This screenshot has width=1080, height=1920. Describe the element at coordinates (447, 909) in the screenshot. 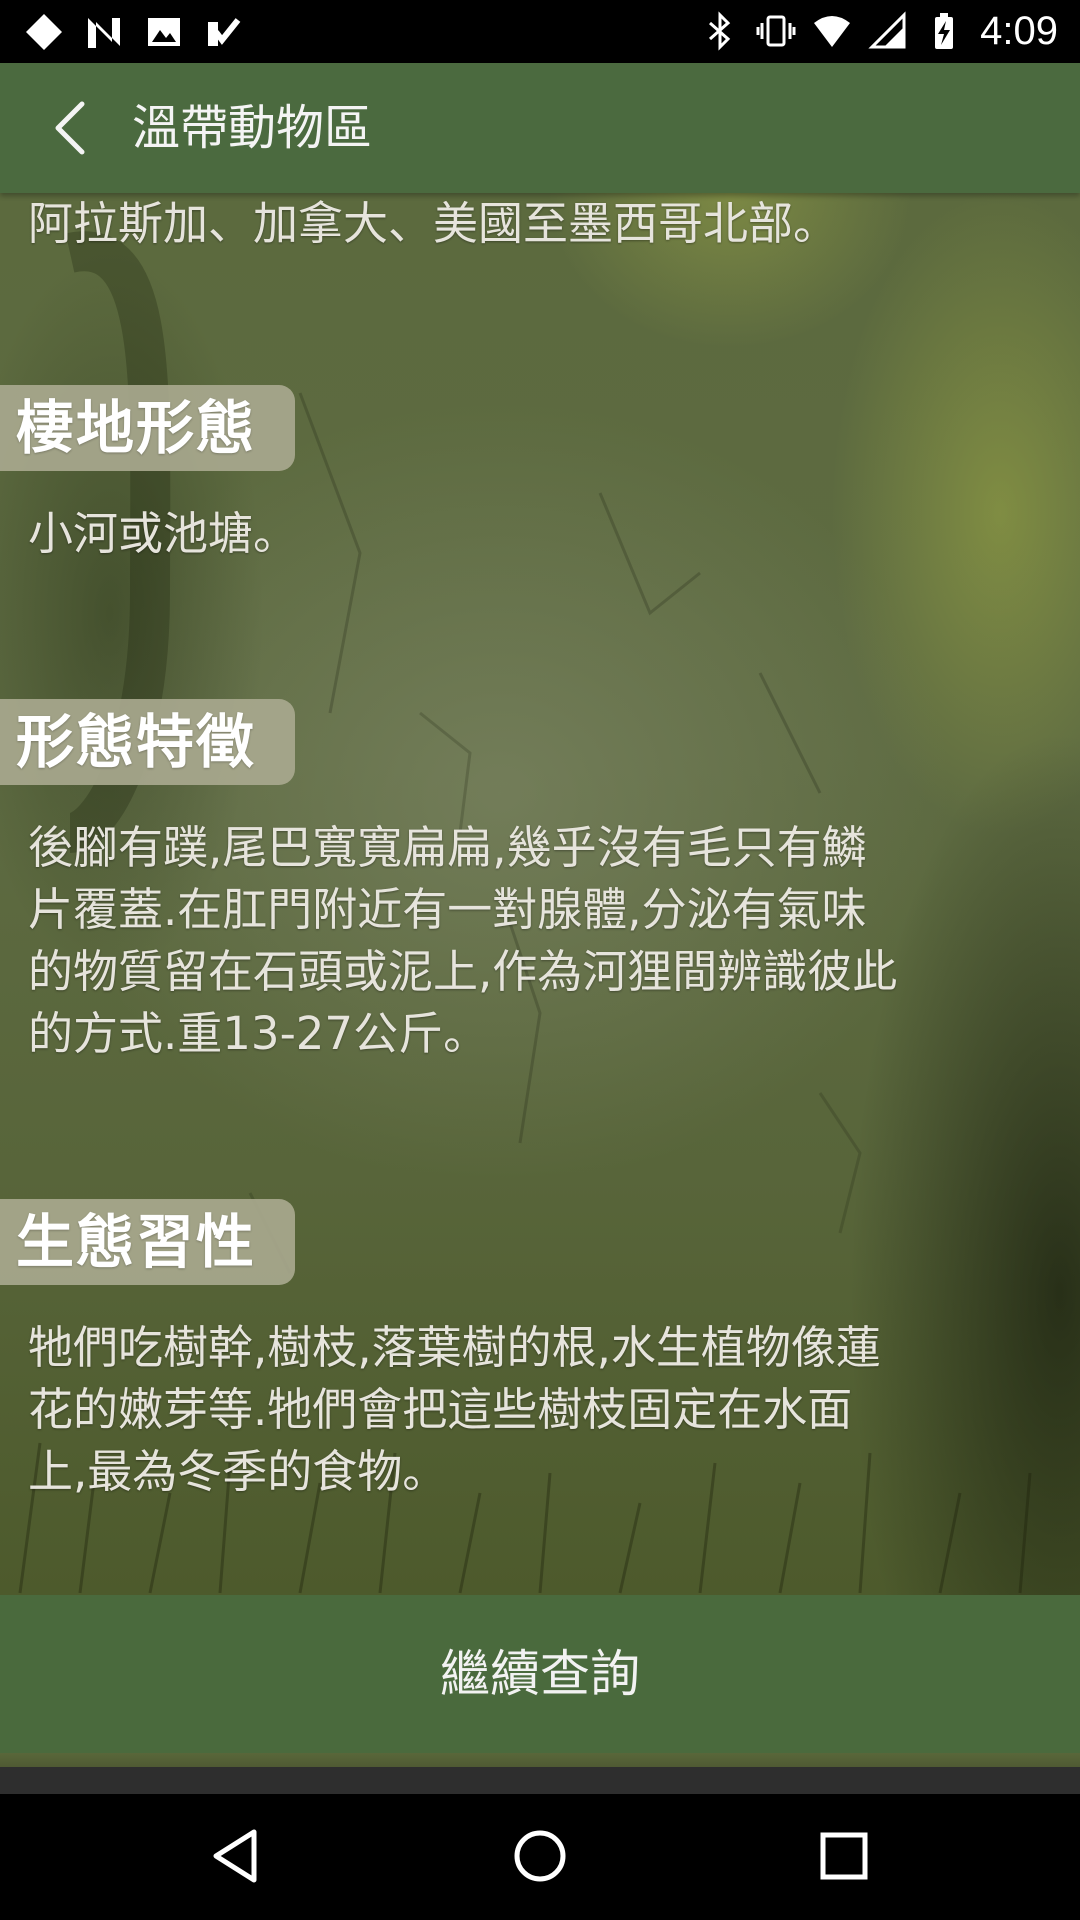

I see `text-line: 片覆蓋.在肛門附近有一對腺體,分泌有氣味` at that location.